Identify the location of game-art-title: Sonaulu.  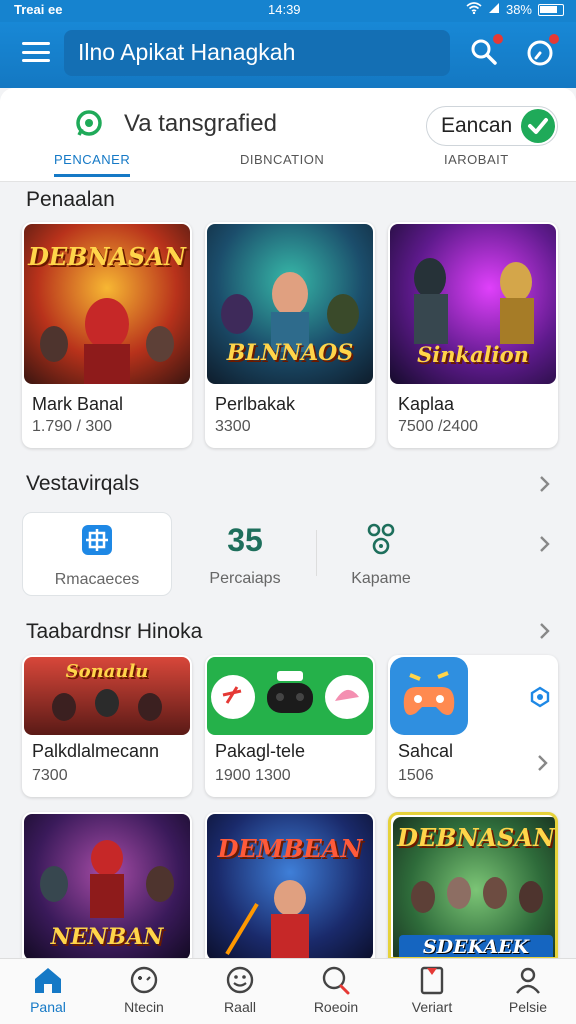
(107, 671).